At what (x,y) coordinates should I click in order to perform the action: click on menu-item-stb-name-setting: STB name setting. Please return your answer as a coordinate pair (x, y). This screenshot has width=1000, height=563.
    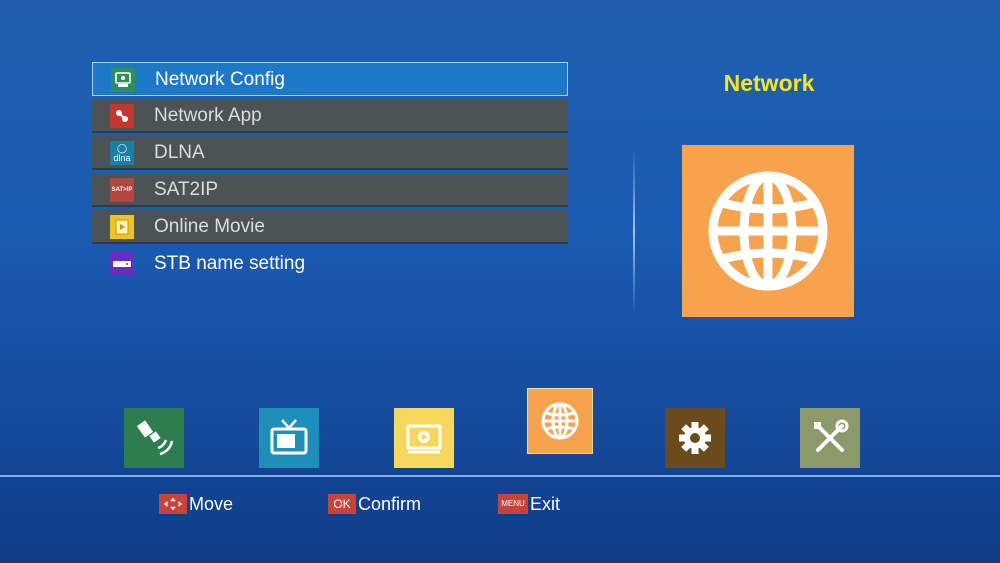
    Looking at the image, I should click on (330, 264).